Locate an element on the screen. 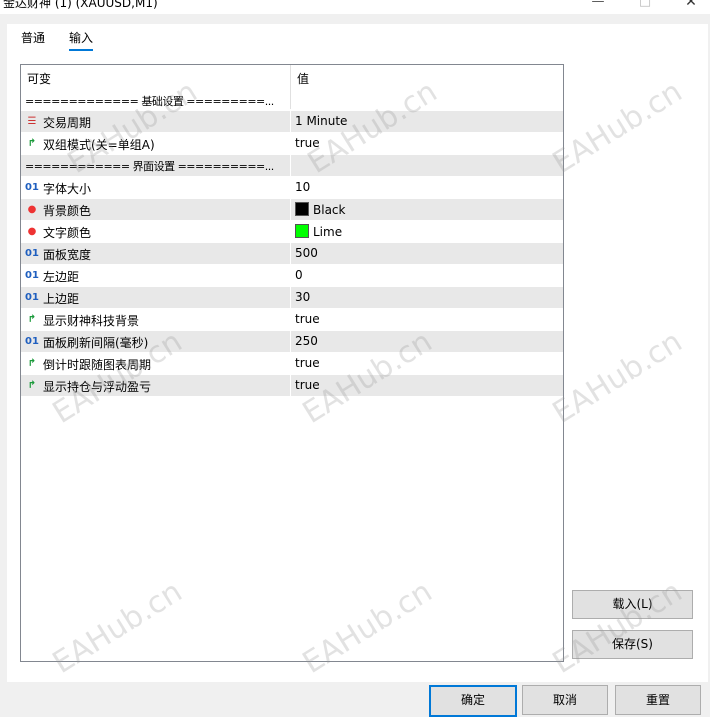 The width and height of the screenshot is (710, 717). param-name: 上边距 is located at coordinates (61, 299).